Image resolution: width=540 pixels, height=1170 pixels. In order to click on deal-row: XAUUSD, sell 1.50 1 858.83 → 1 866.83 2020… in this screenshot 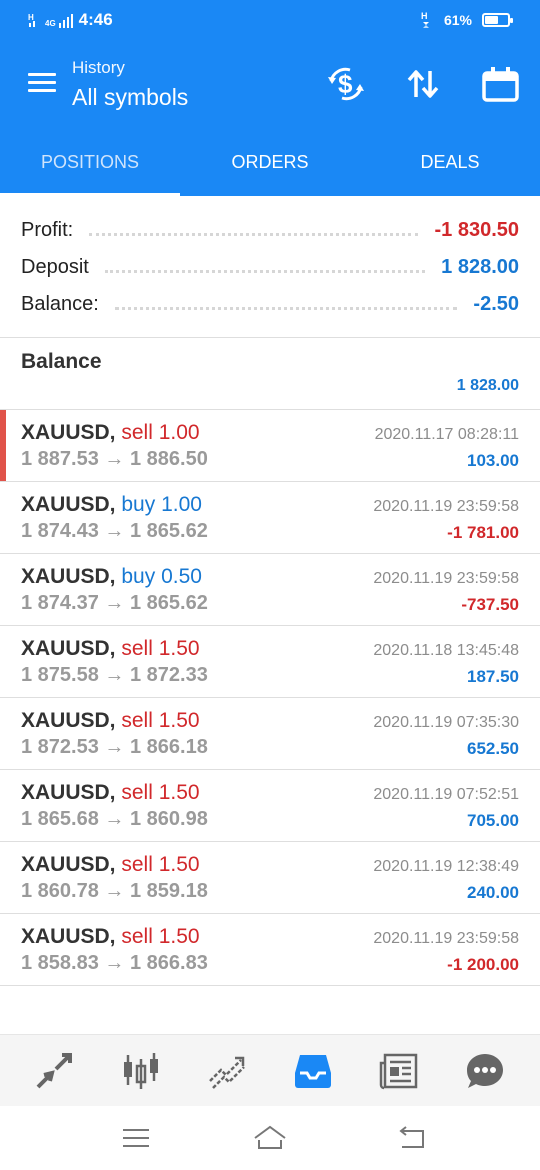, I will do `click(270, 950)`.